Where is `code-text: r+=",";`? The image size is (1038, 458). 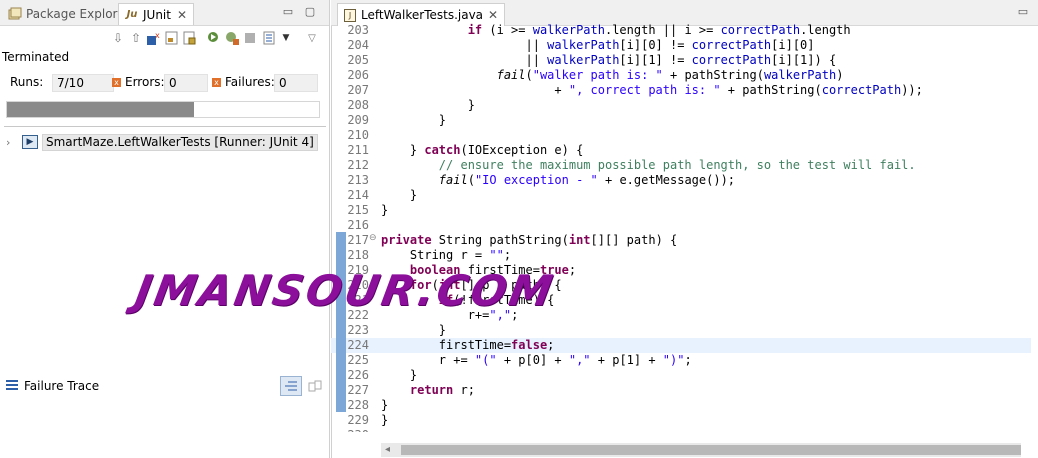
code-text: r+=","; is located at coordinates (450, 315).